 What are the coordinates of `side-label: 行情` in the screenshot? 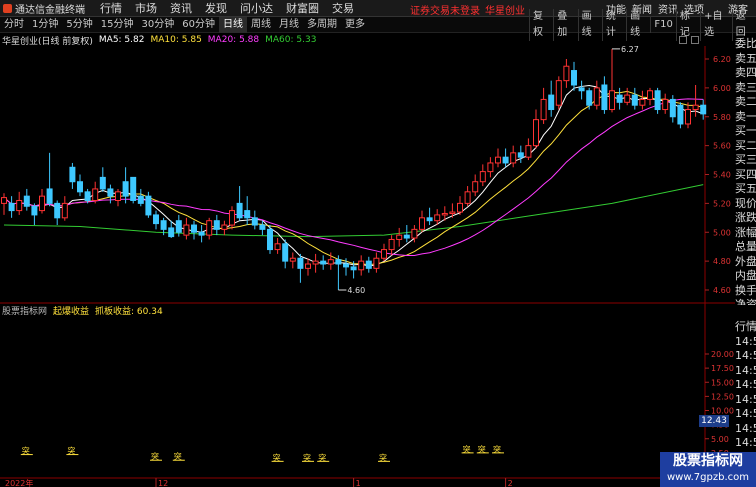 It's located at (745, 326).